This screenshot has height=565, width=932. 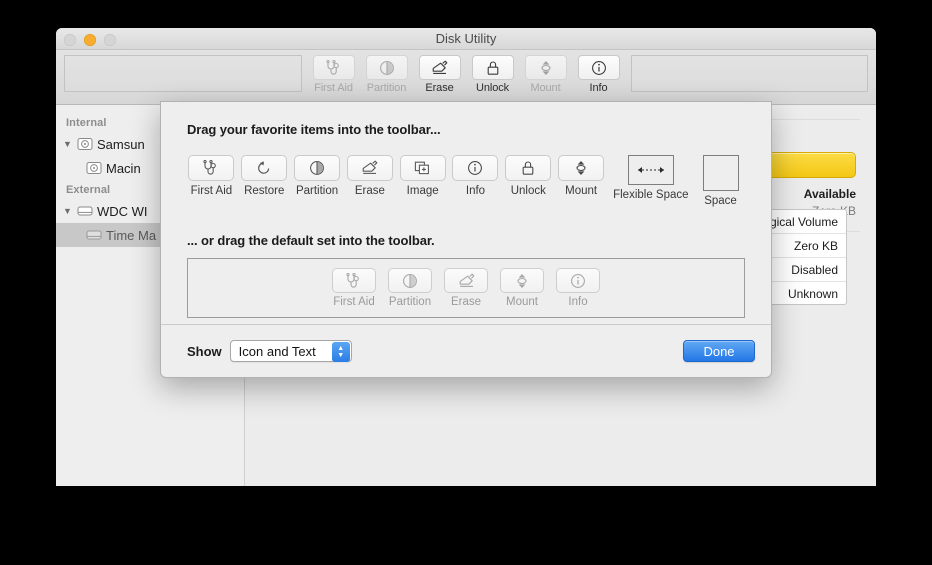 I want to click on palette-item-info: Info, so click(x=475, y=181).